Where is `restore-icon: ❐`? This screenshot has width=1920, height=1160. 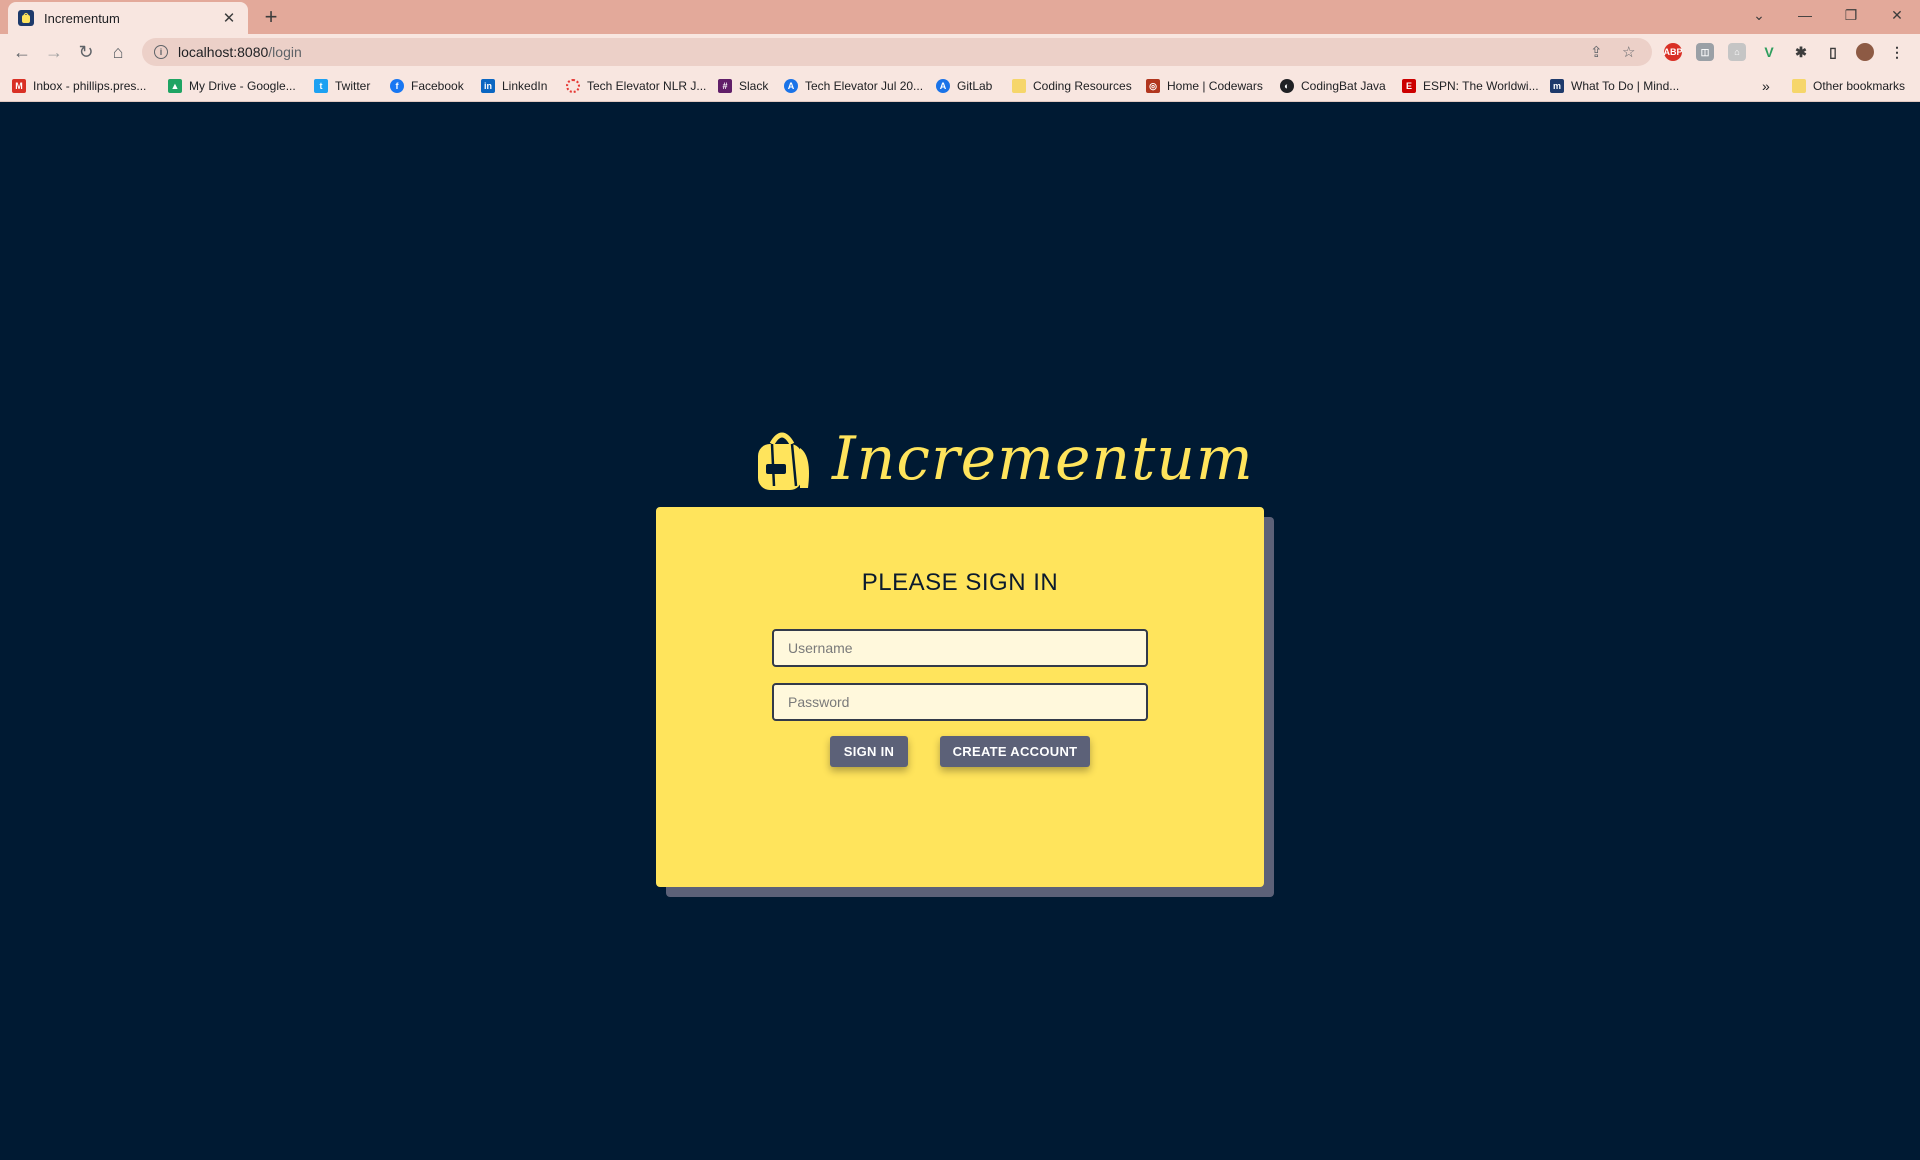
restore-icon: ❐ is located at coordinates (1851, 15).